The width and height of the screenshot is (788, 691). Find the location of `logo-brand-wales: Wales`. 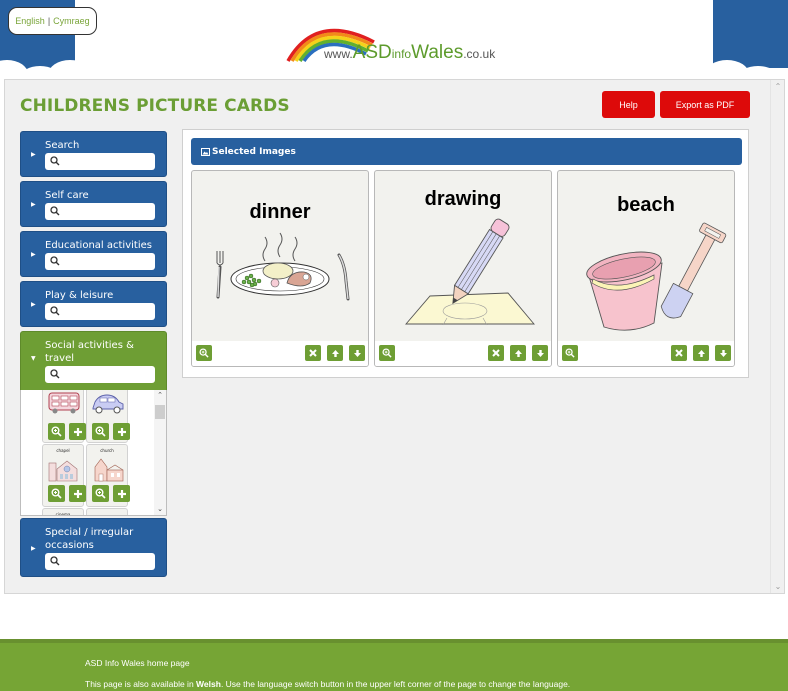

logo-brand-wales: Wales is located at coordinates (437, 52).